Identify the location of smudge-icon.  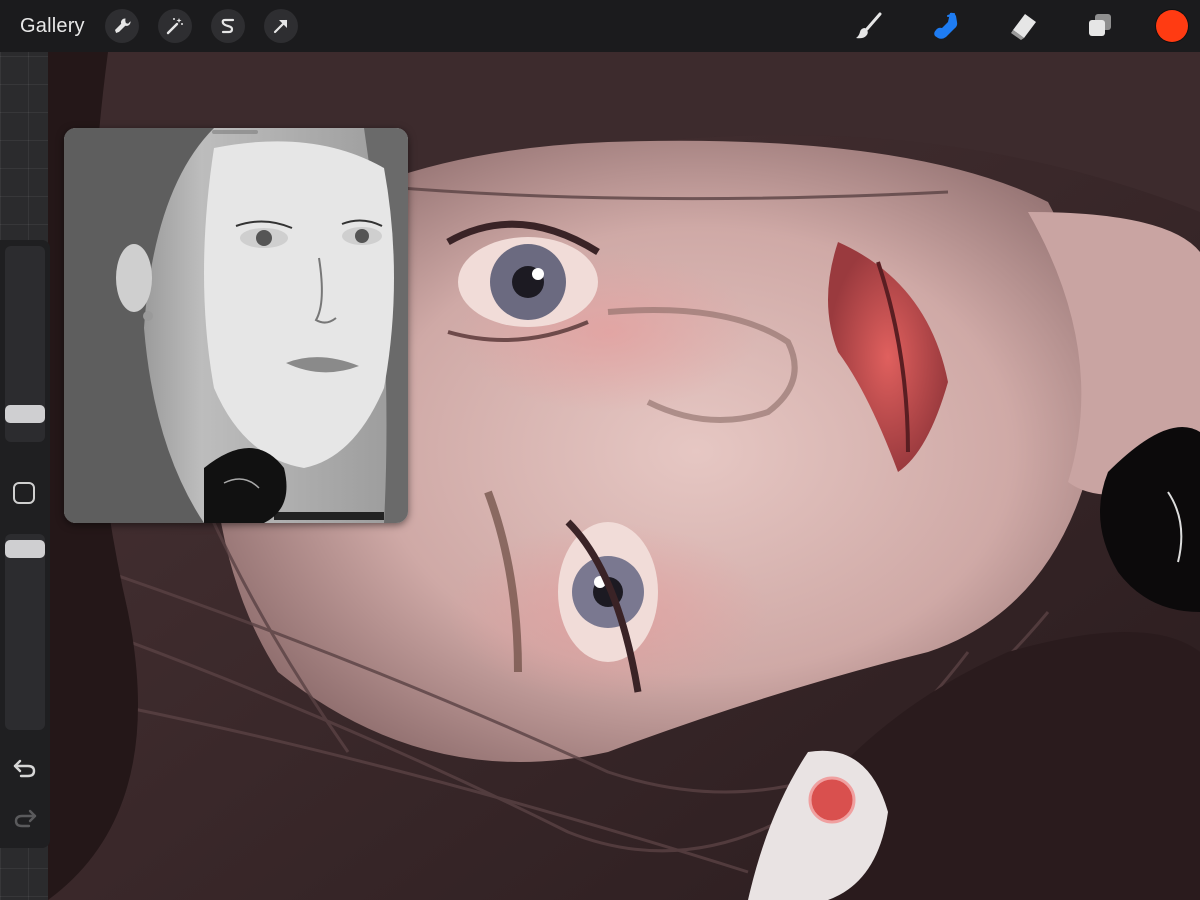
(946, 25).